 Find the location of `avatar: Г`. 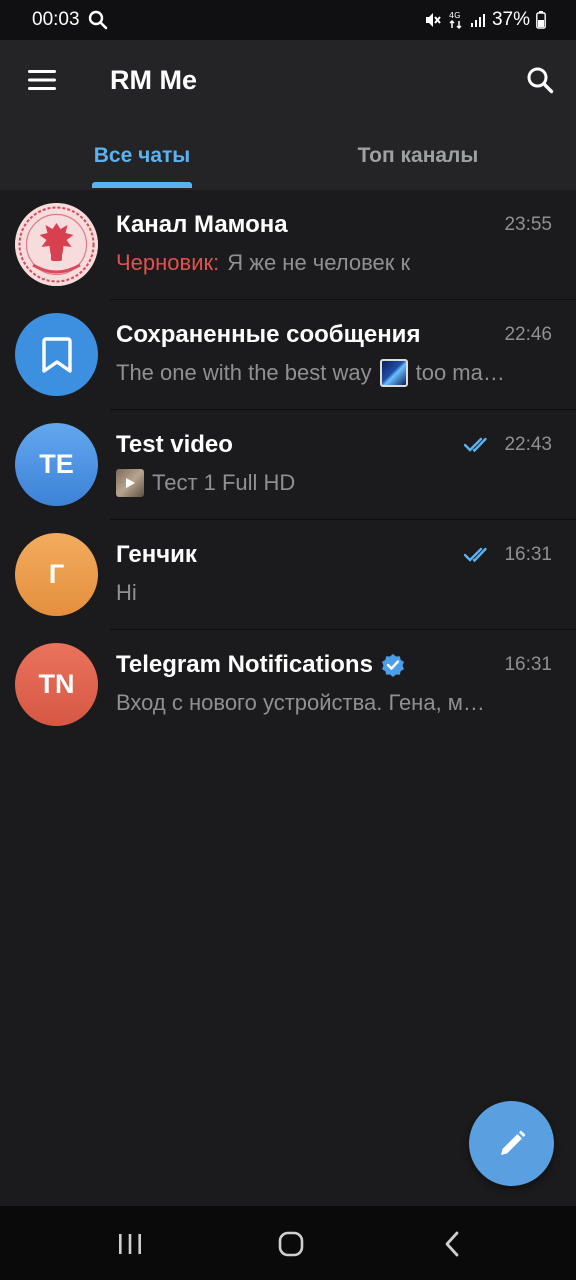

avatar: Г is located at coordinates (56, 574).